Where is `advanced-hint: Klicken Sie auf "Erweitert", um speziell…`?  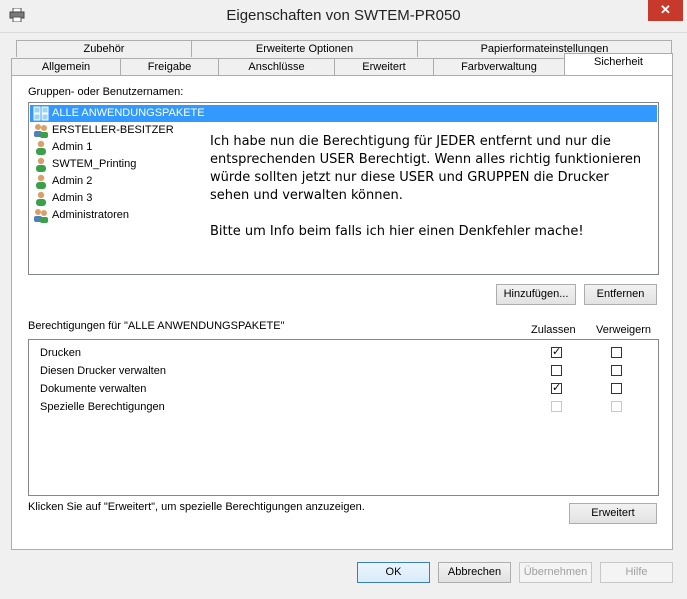 advanced-hint: Klicken Sie auf "Erweitert", um speziell… is located at coordinates (196, 507).